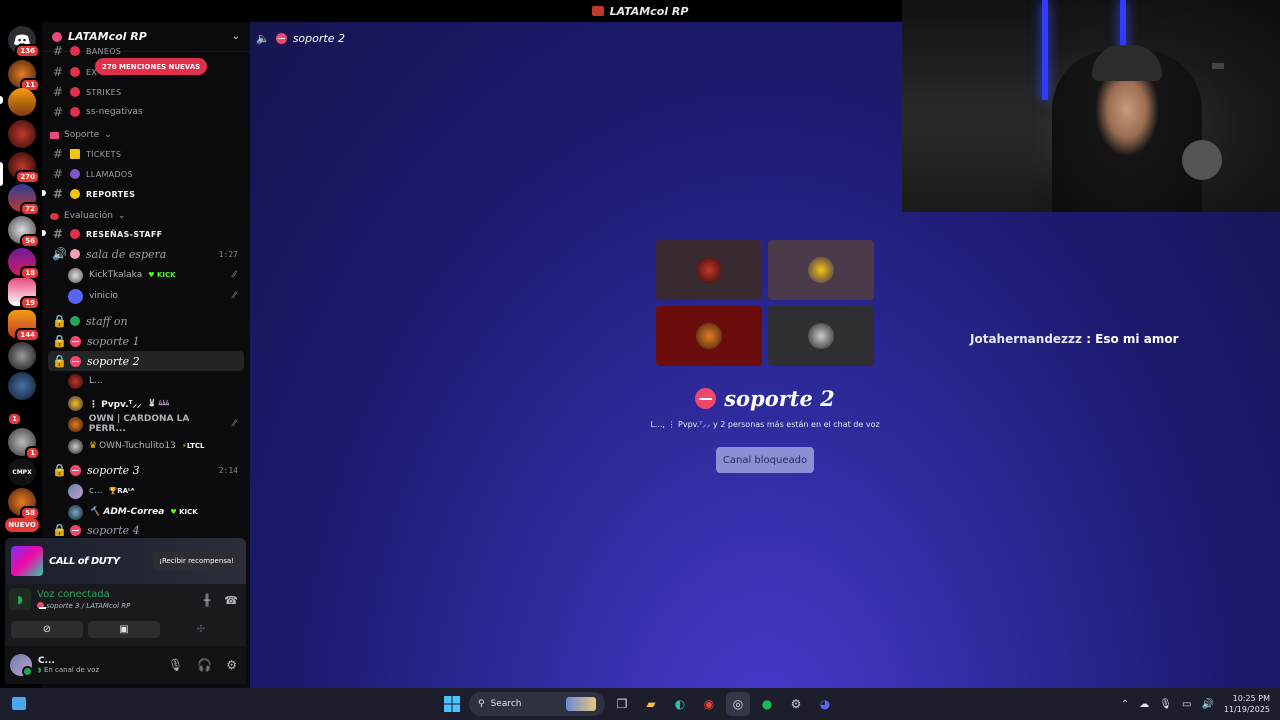 The width and height of the screenshot is (1280, 720). What do you see at coordinates (709, 704) in the screenshot?
I see `chrome-icon: ◉` at bounding box center [709, 704].